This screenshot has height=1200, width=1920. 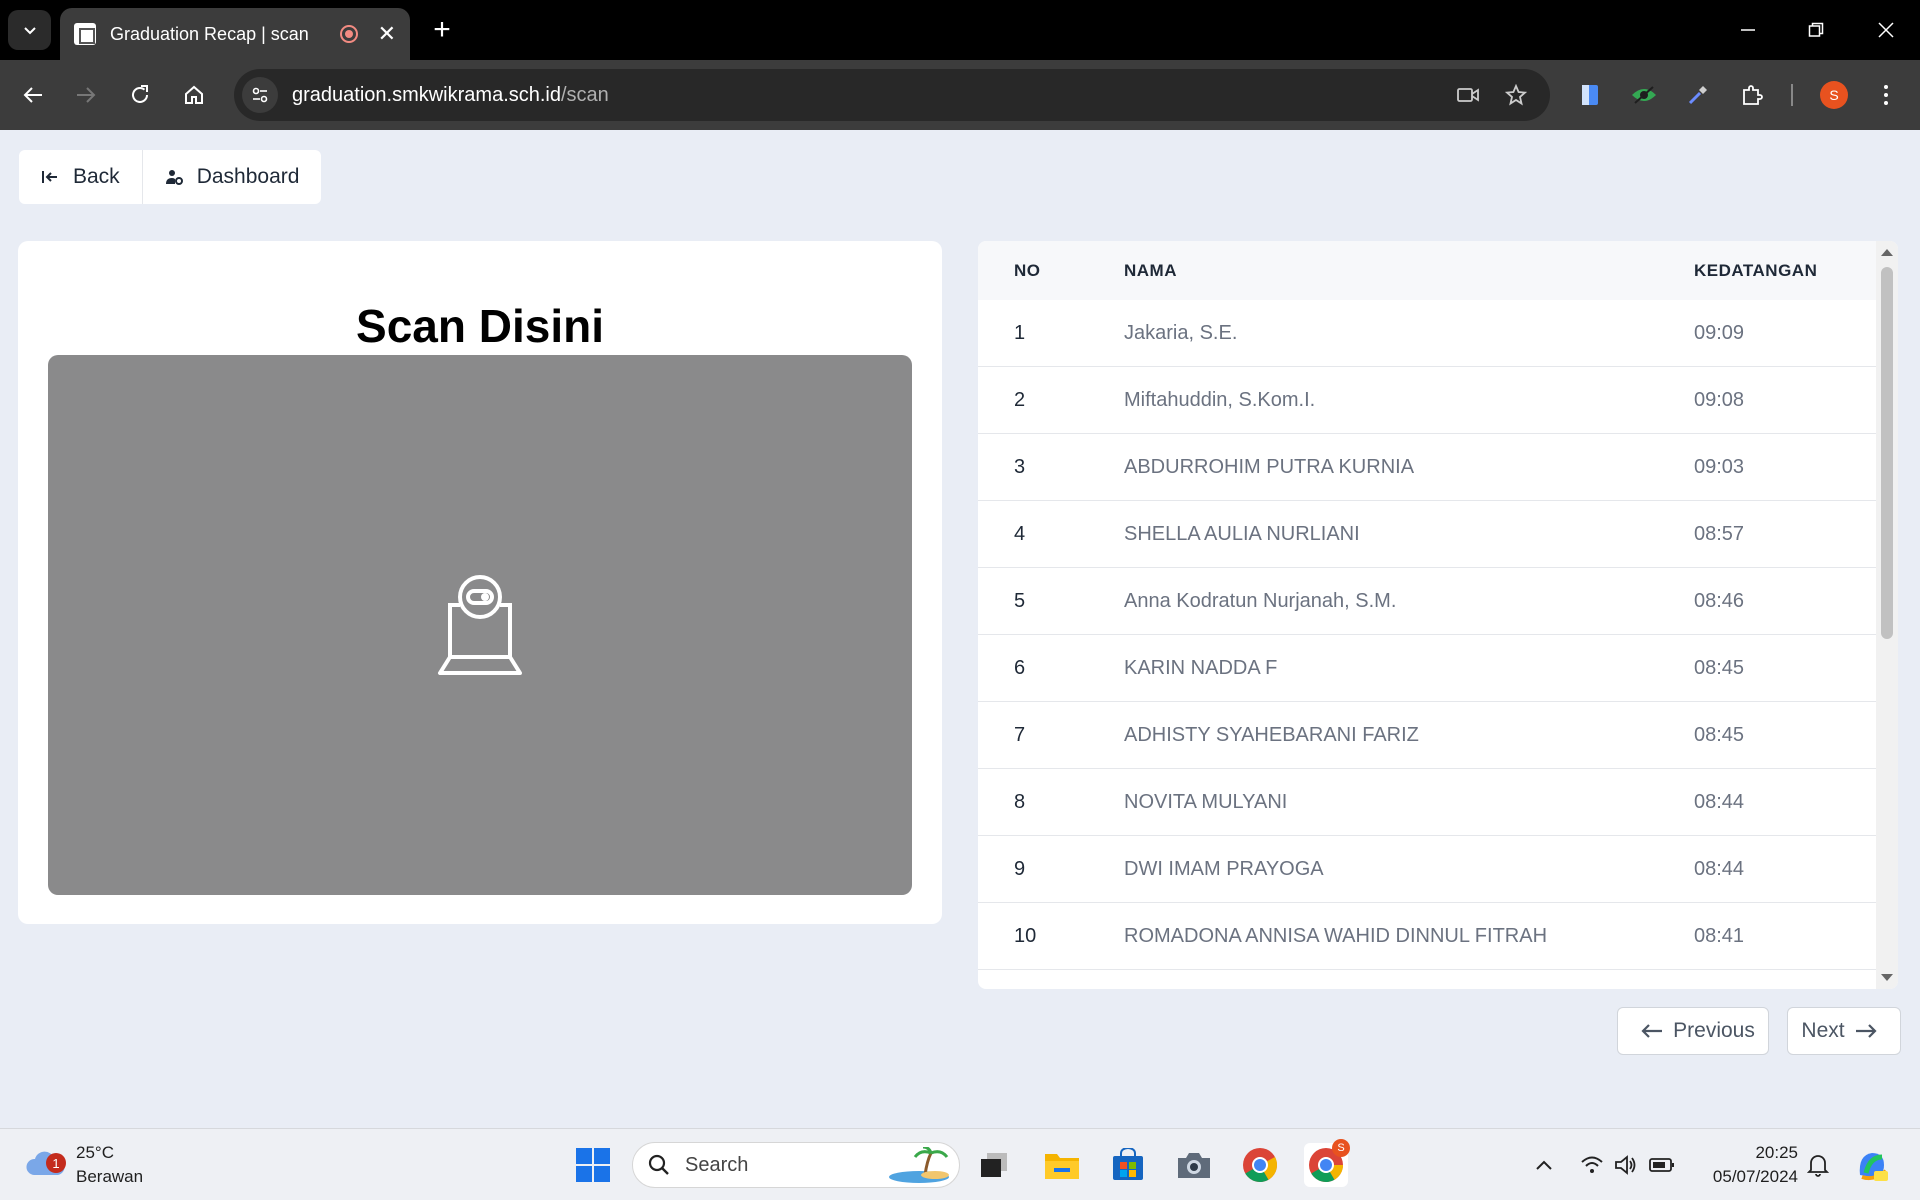 What do you see at coordinates (1887, 252) in the screenshot?
I see `scroll-up-arrow-icon` at bounding box center [1887, 252].